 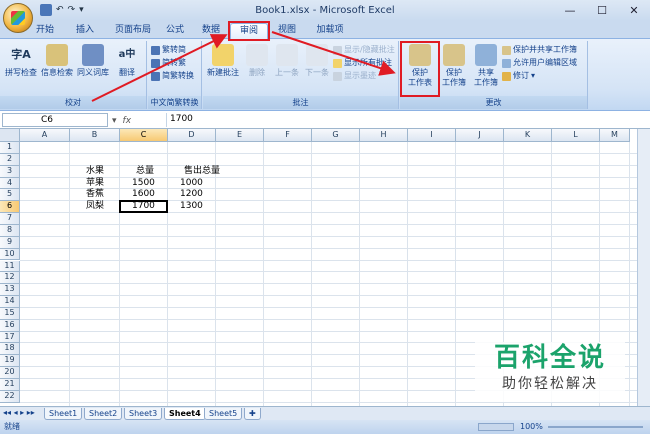 I want to click on row-header-9: 9, so click(x=10, y=242).